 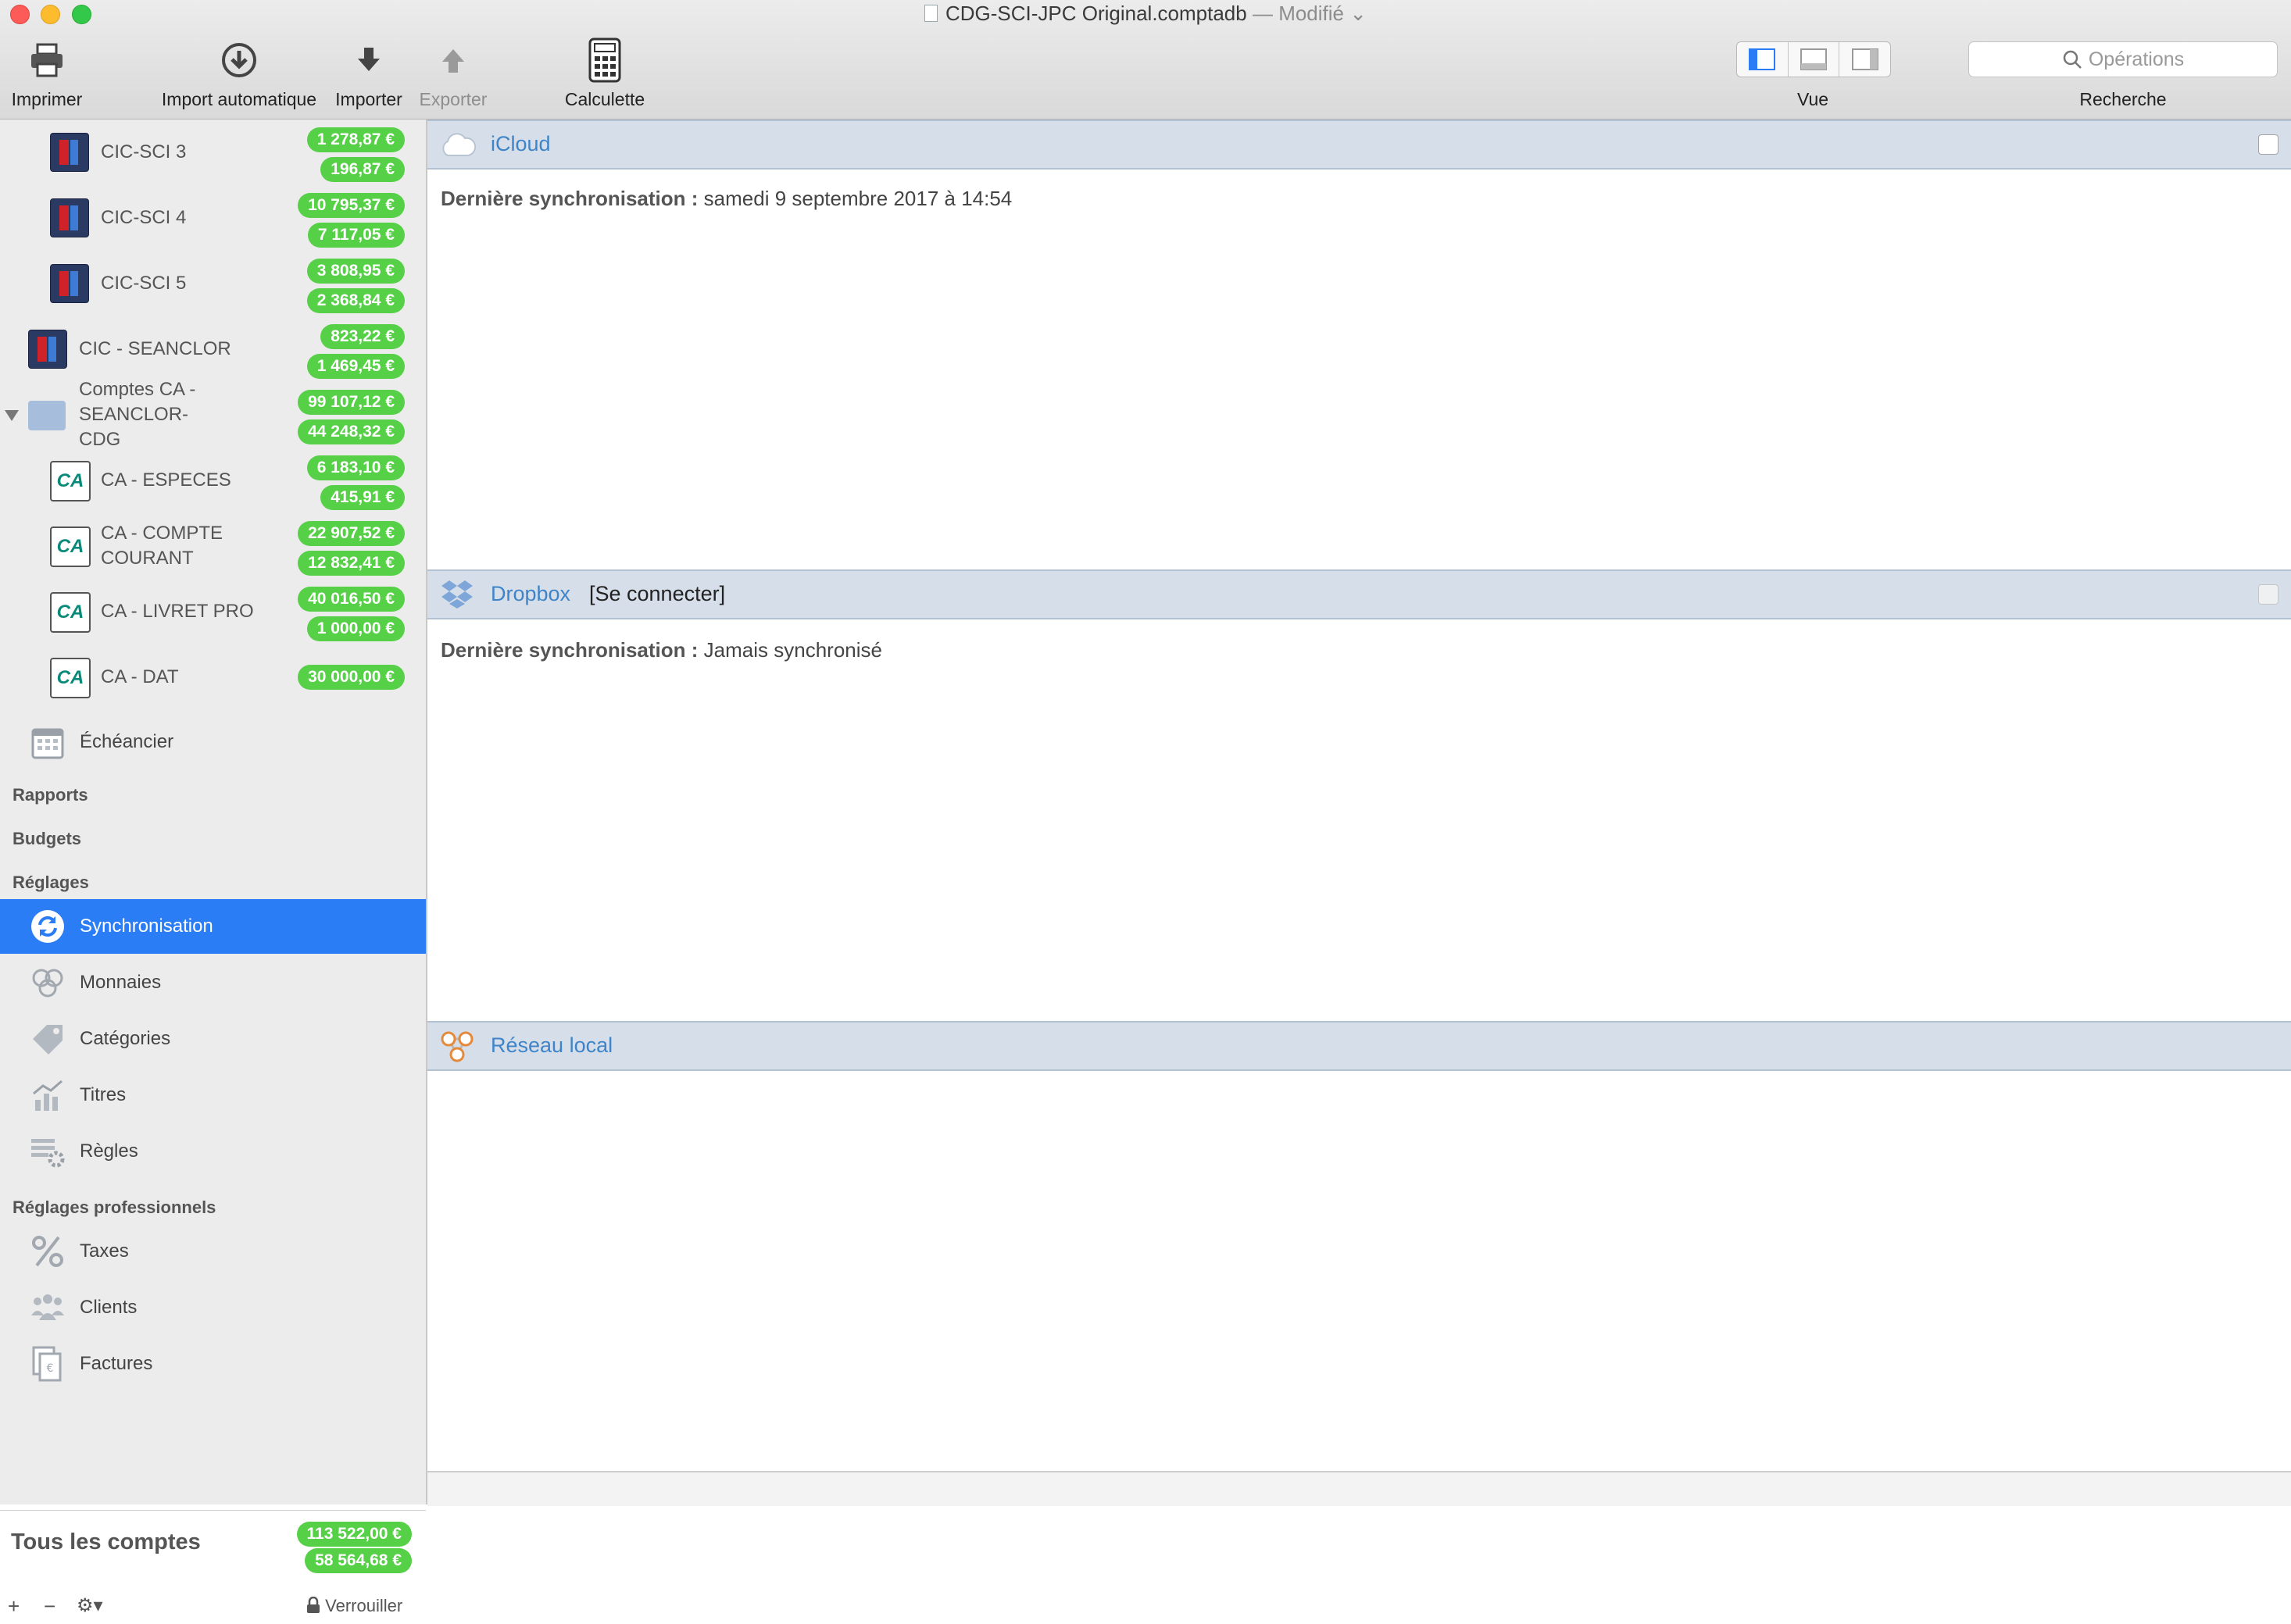 I want to click on gear-icon: ⚙▾, so click(x=90, y=1605).